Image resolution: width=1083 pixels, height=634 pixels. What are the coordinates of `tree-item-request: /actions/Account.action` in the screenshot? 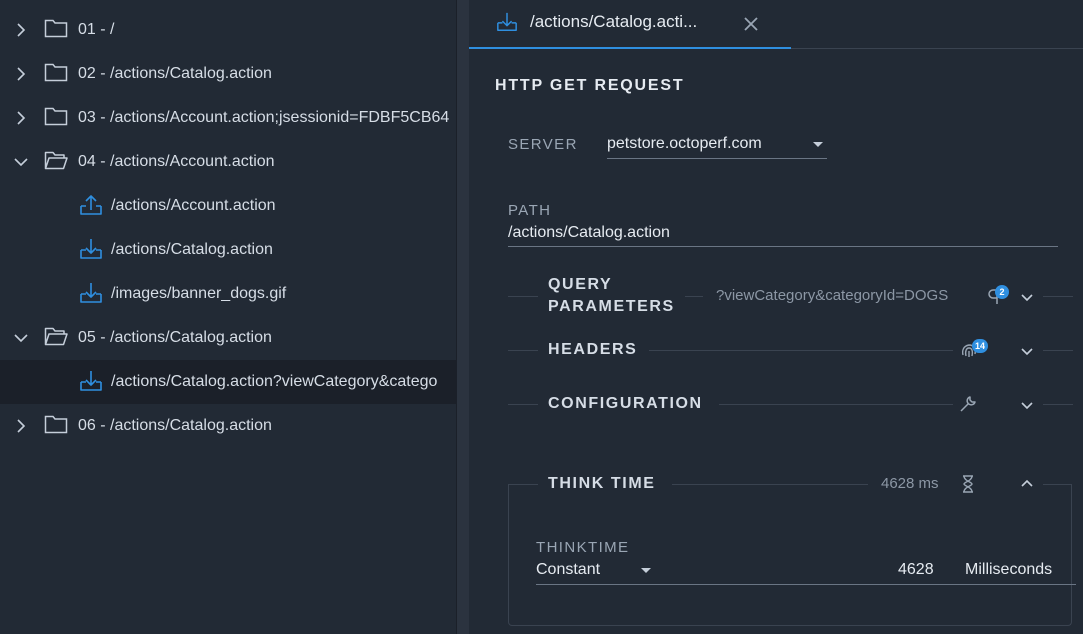 It's located at (228, 206).